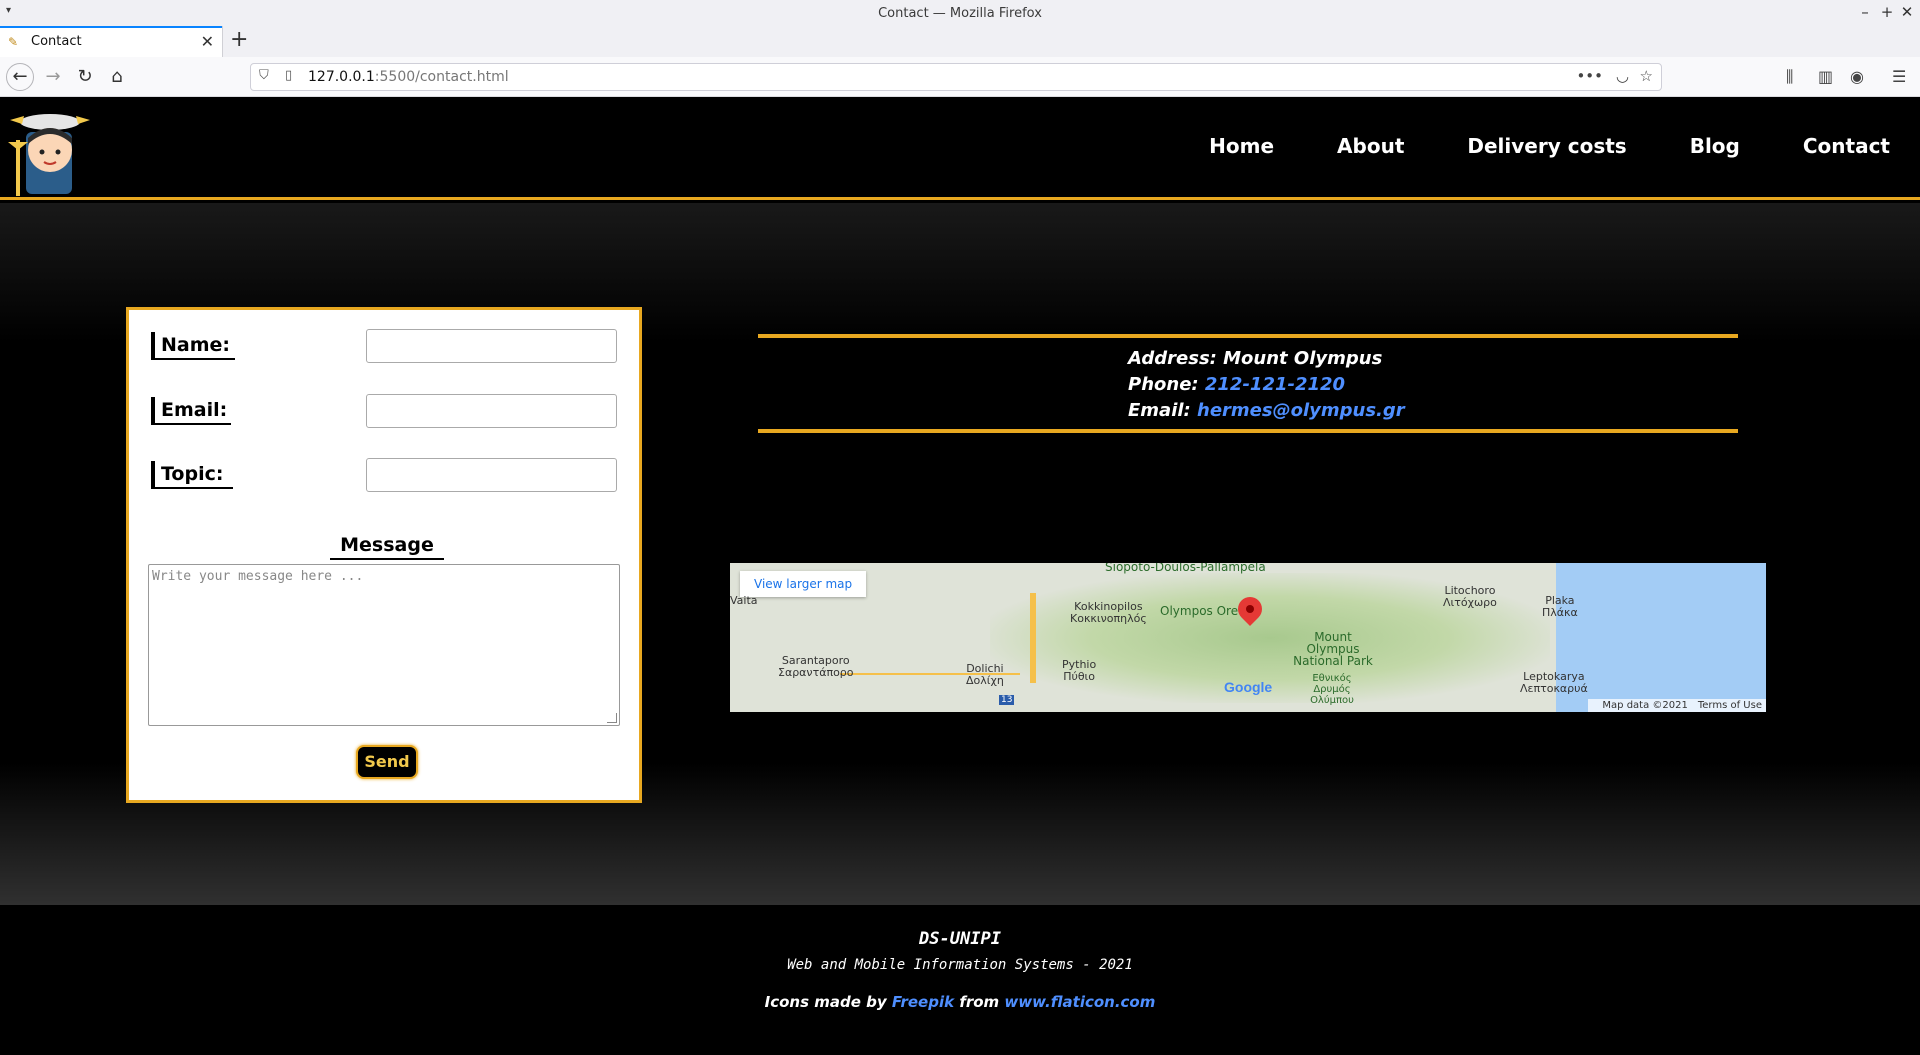  I want to click on reload-icon: ↻, so click(85, 78).